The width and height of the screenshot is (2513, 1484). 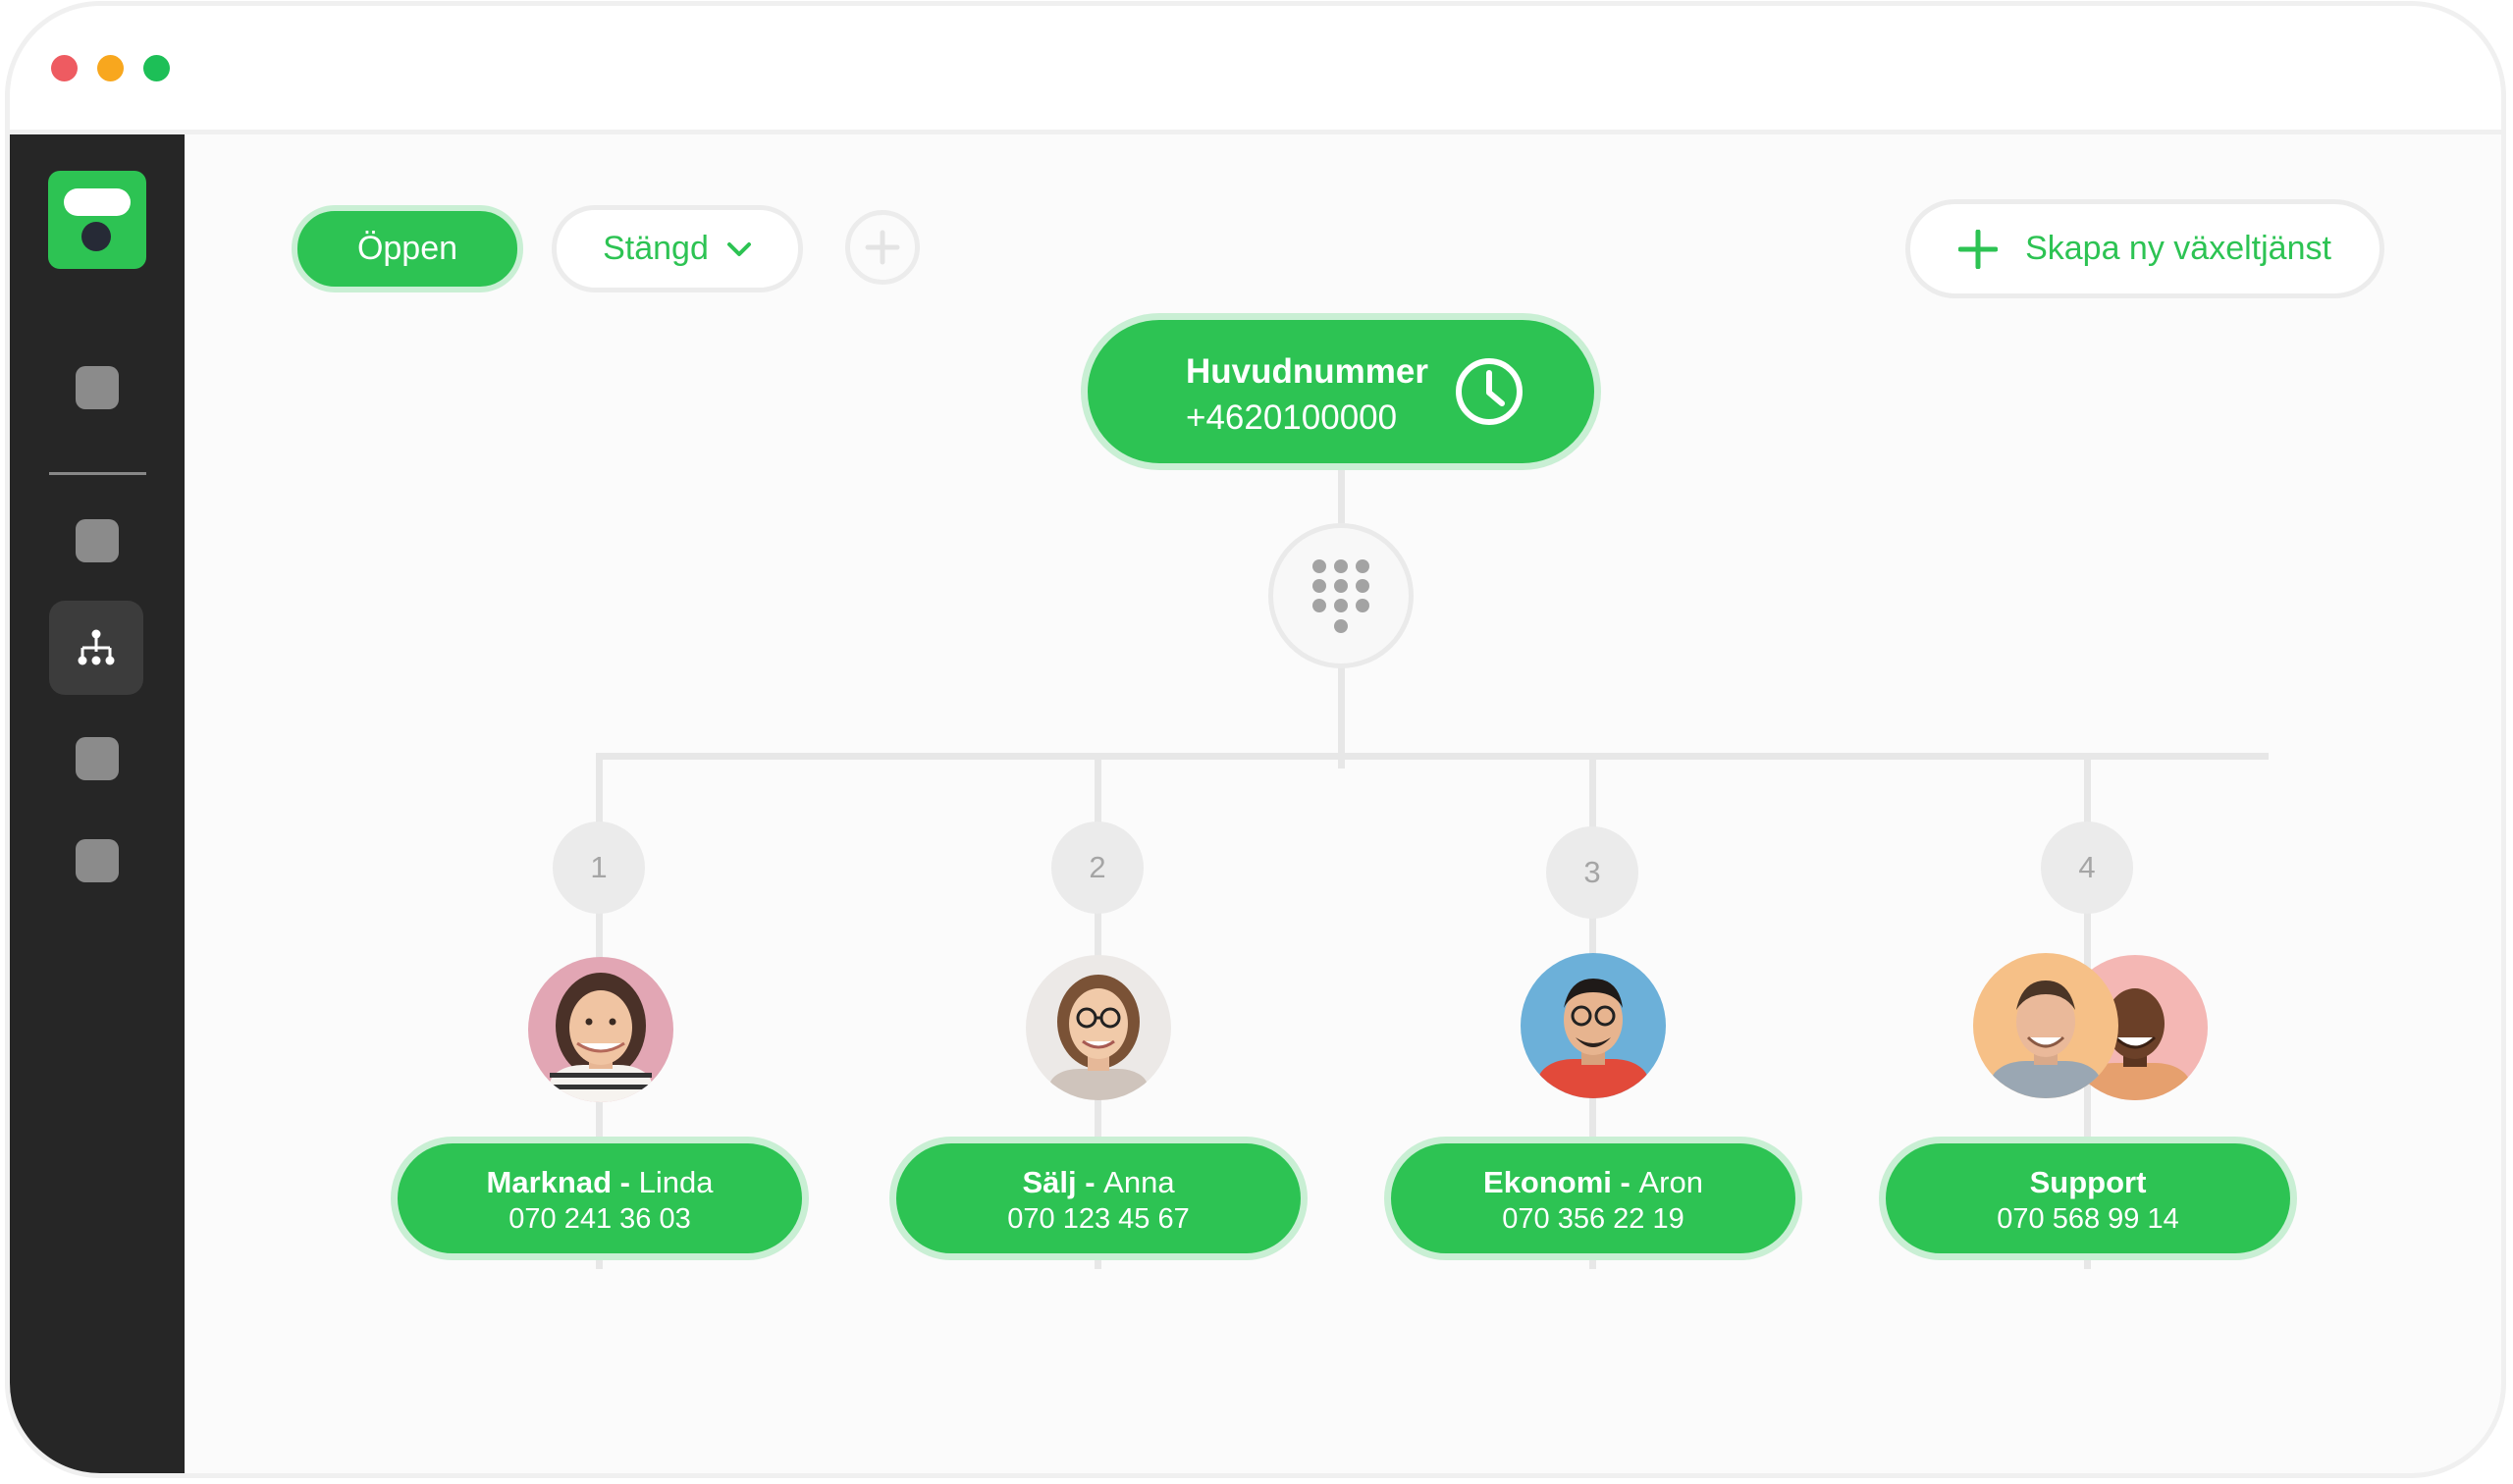 What do you see at coordinates (1592, 872) in the screenshot?
I see `menu-option-3: 3` at bounding box center [1592, 872].